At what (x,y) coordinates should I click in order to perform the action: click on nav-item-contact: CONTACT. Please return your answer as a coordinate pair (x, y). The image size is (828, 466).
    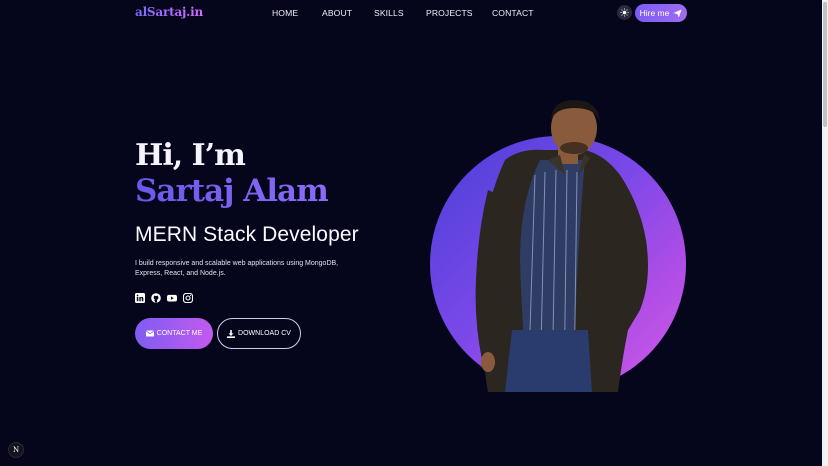
    Looking at the image, I should click on (513, 13).